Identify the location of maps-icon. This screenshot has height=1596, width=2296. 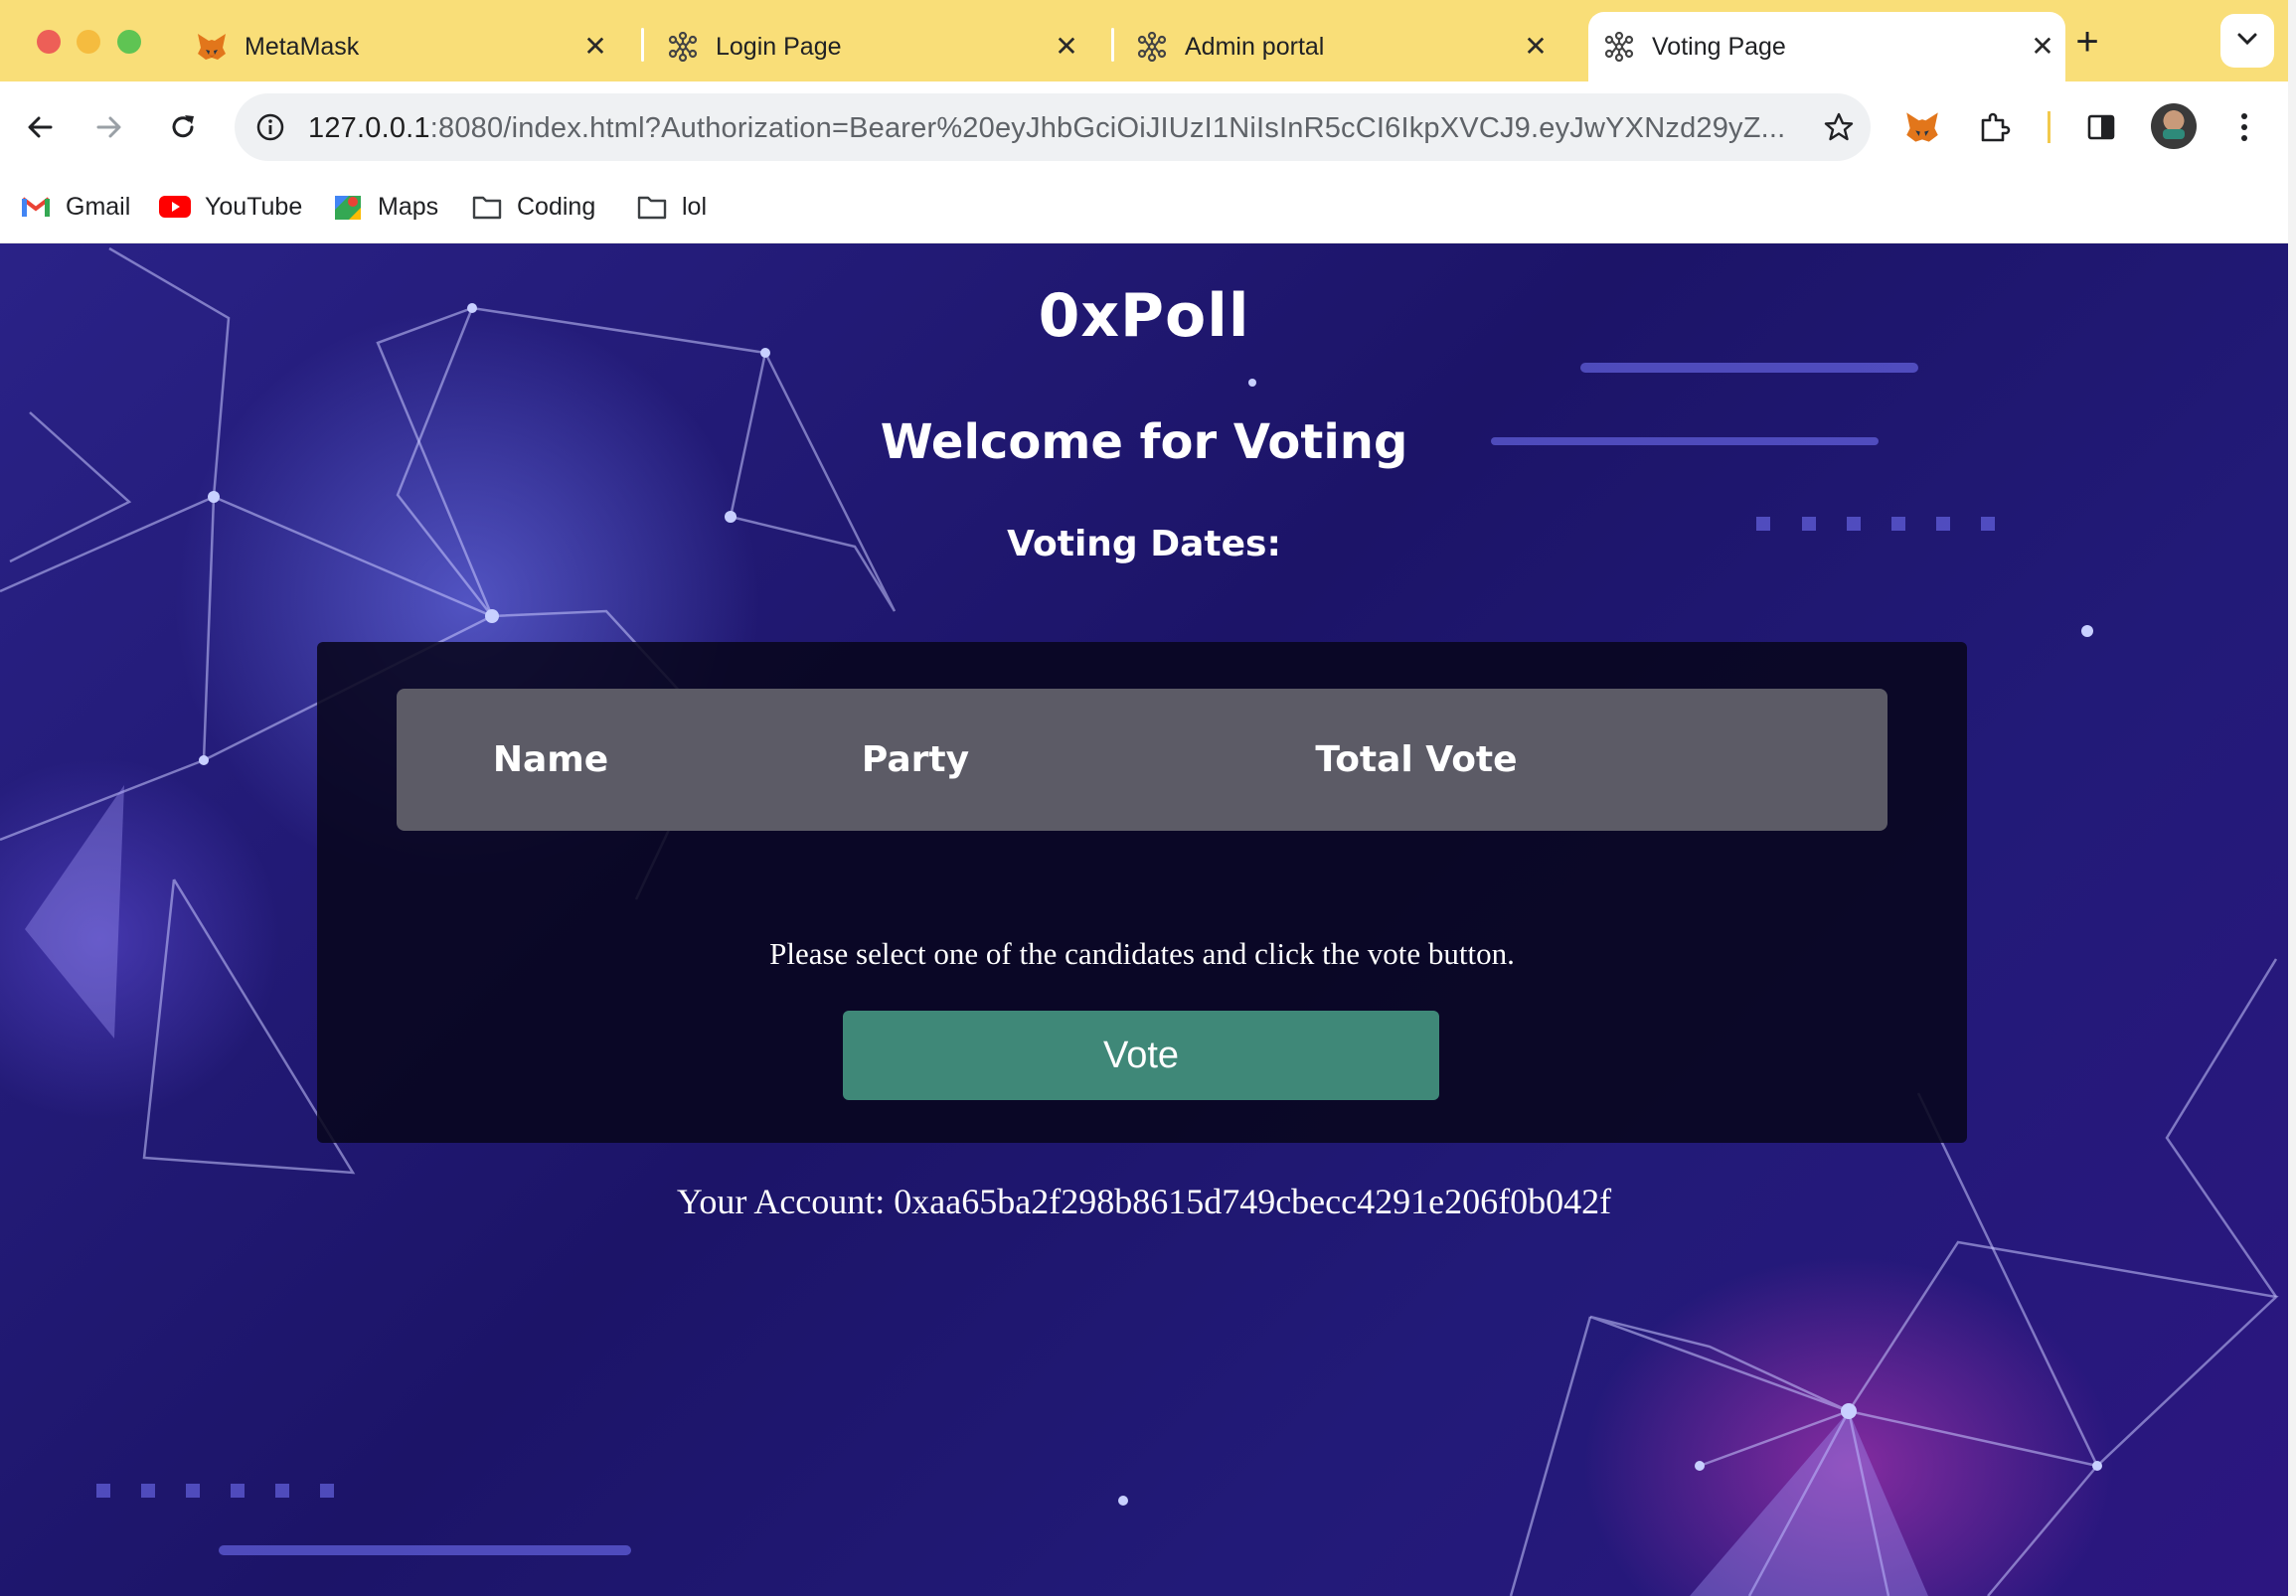
(348, 207).